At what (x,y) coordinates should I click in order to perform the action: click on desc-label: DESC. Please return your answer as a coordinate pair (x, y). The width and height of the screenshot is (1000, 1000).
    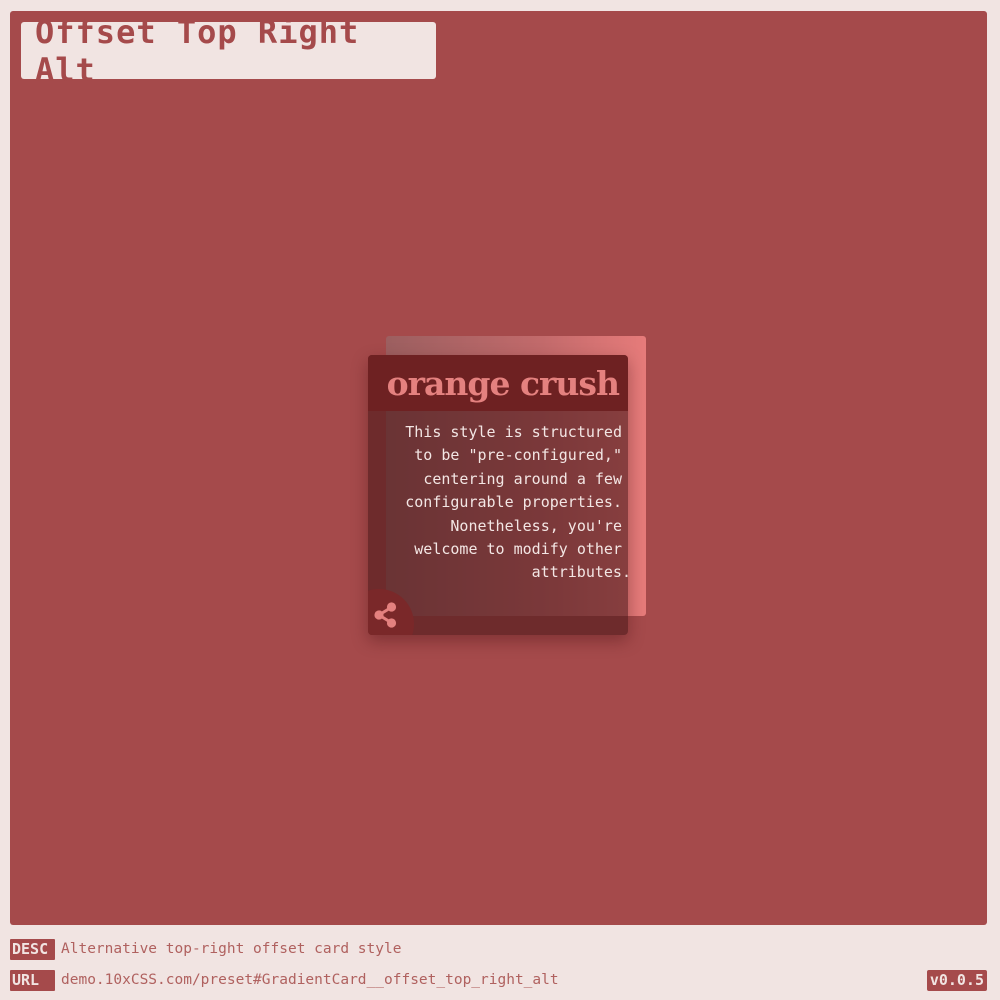
    Looking at the image, I should click on (32, 949).